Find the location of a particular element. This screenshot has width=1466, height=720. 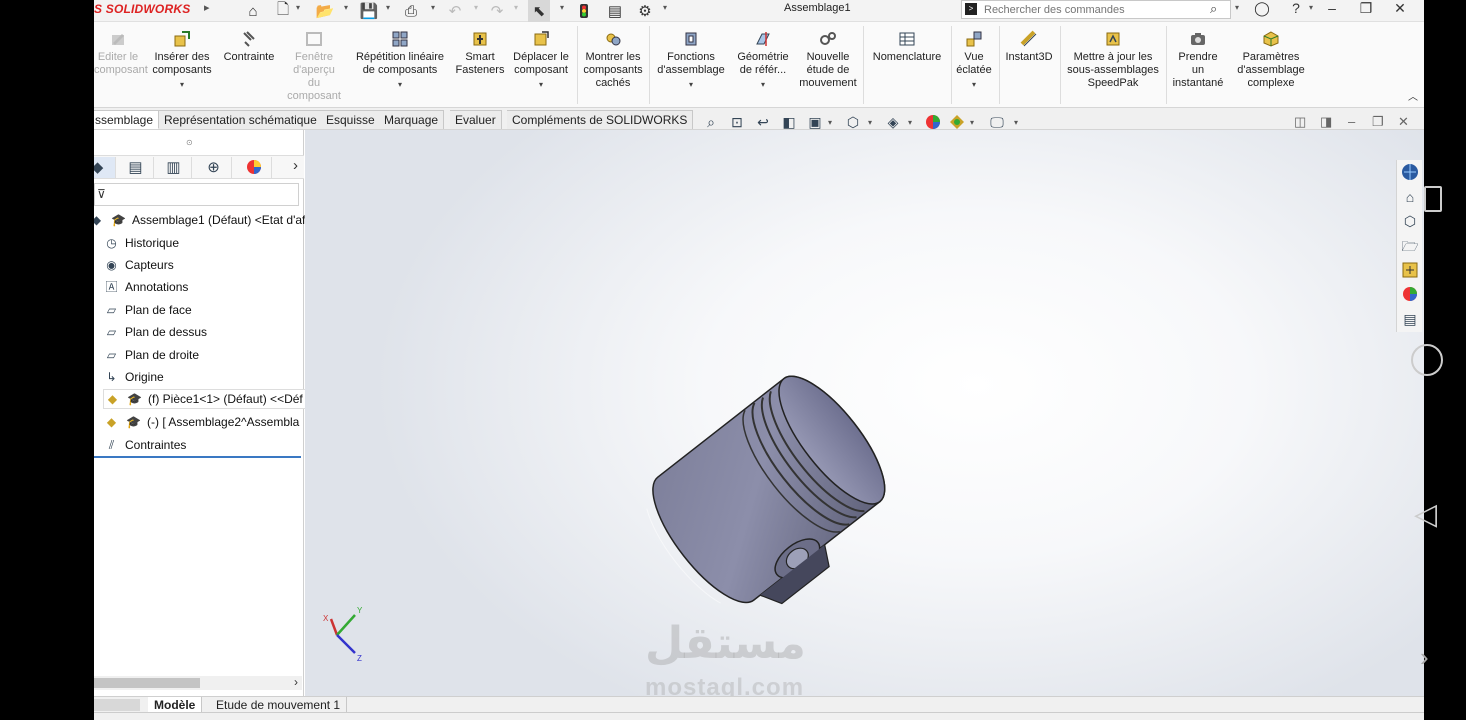

print-dropdown-icon: ▾ is located at coordinates (433, 7).